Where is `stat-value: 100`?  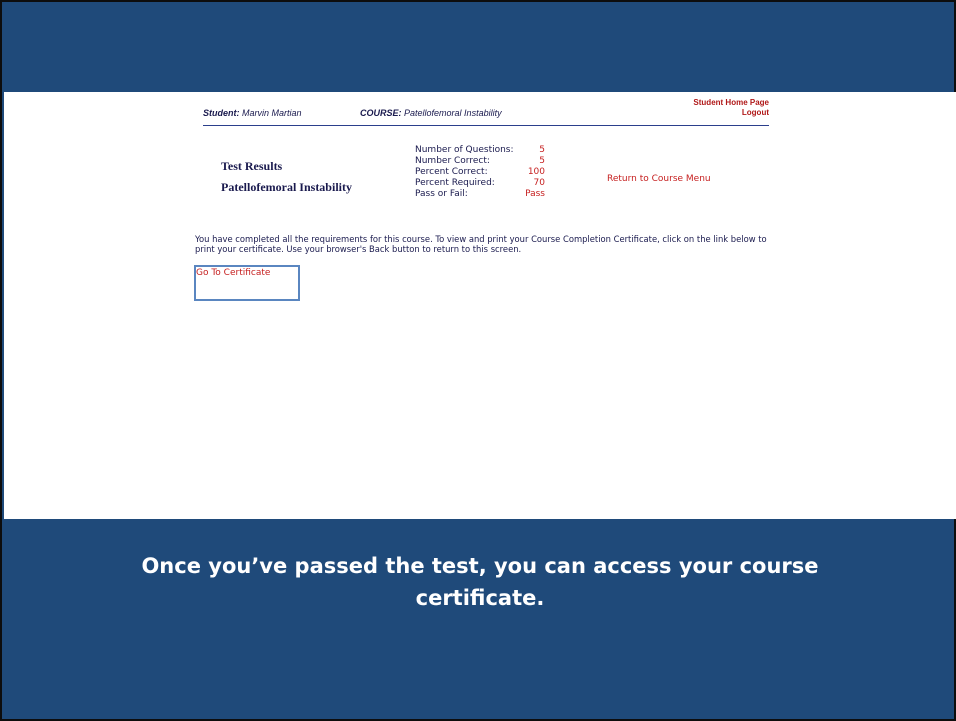
stat-value: 100 is located at coordinates (536, 172).